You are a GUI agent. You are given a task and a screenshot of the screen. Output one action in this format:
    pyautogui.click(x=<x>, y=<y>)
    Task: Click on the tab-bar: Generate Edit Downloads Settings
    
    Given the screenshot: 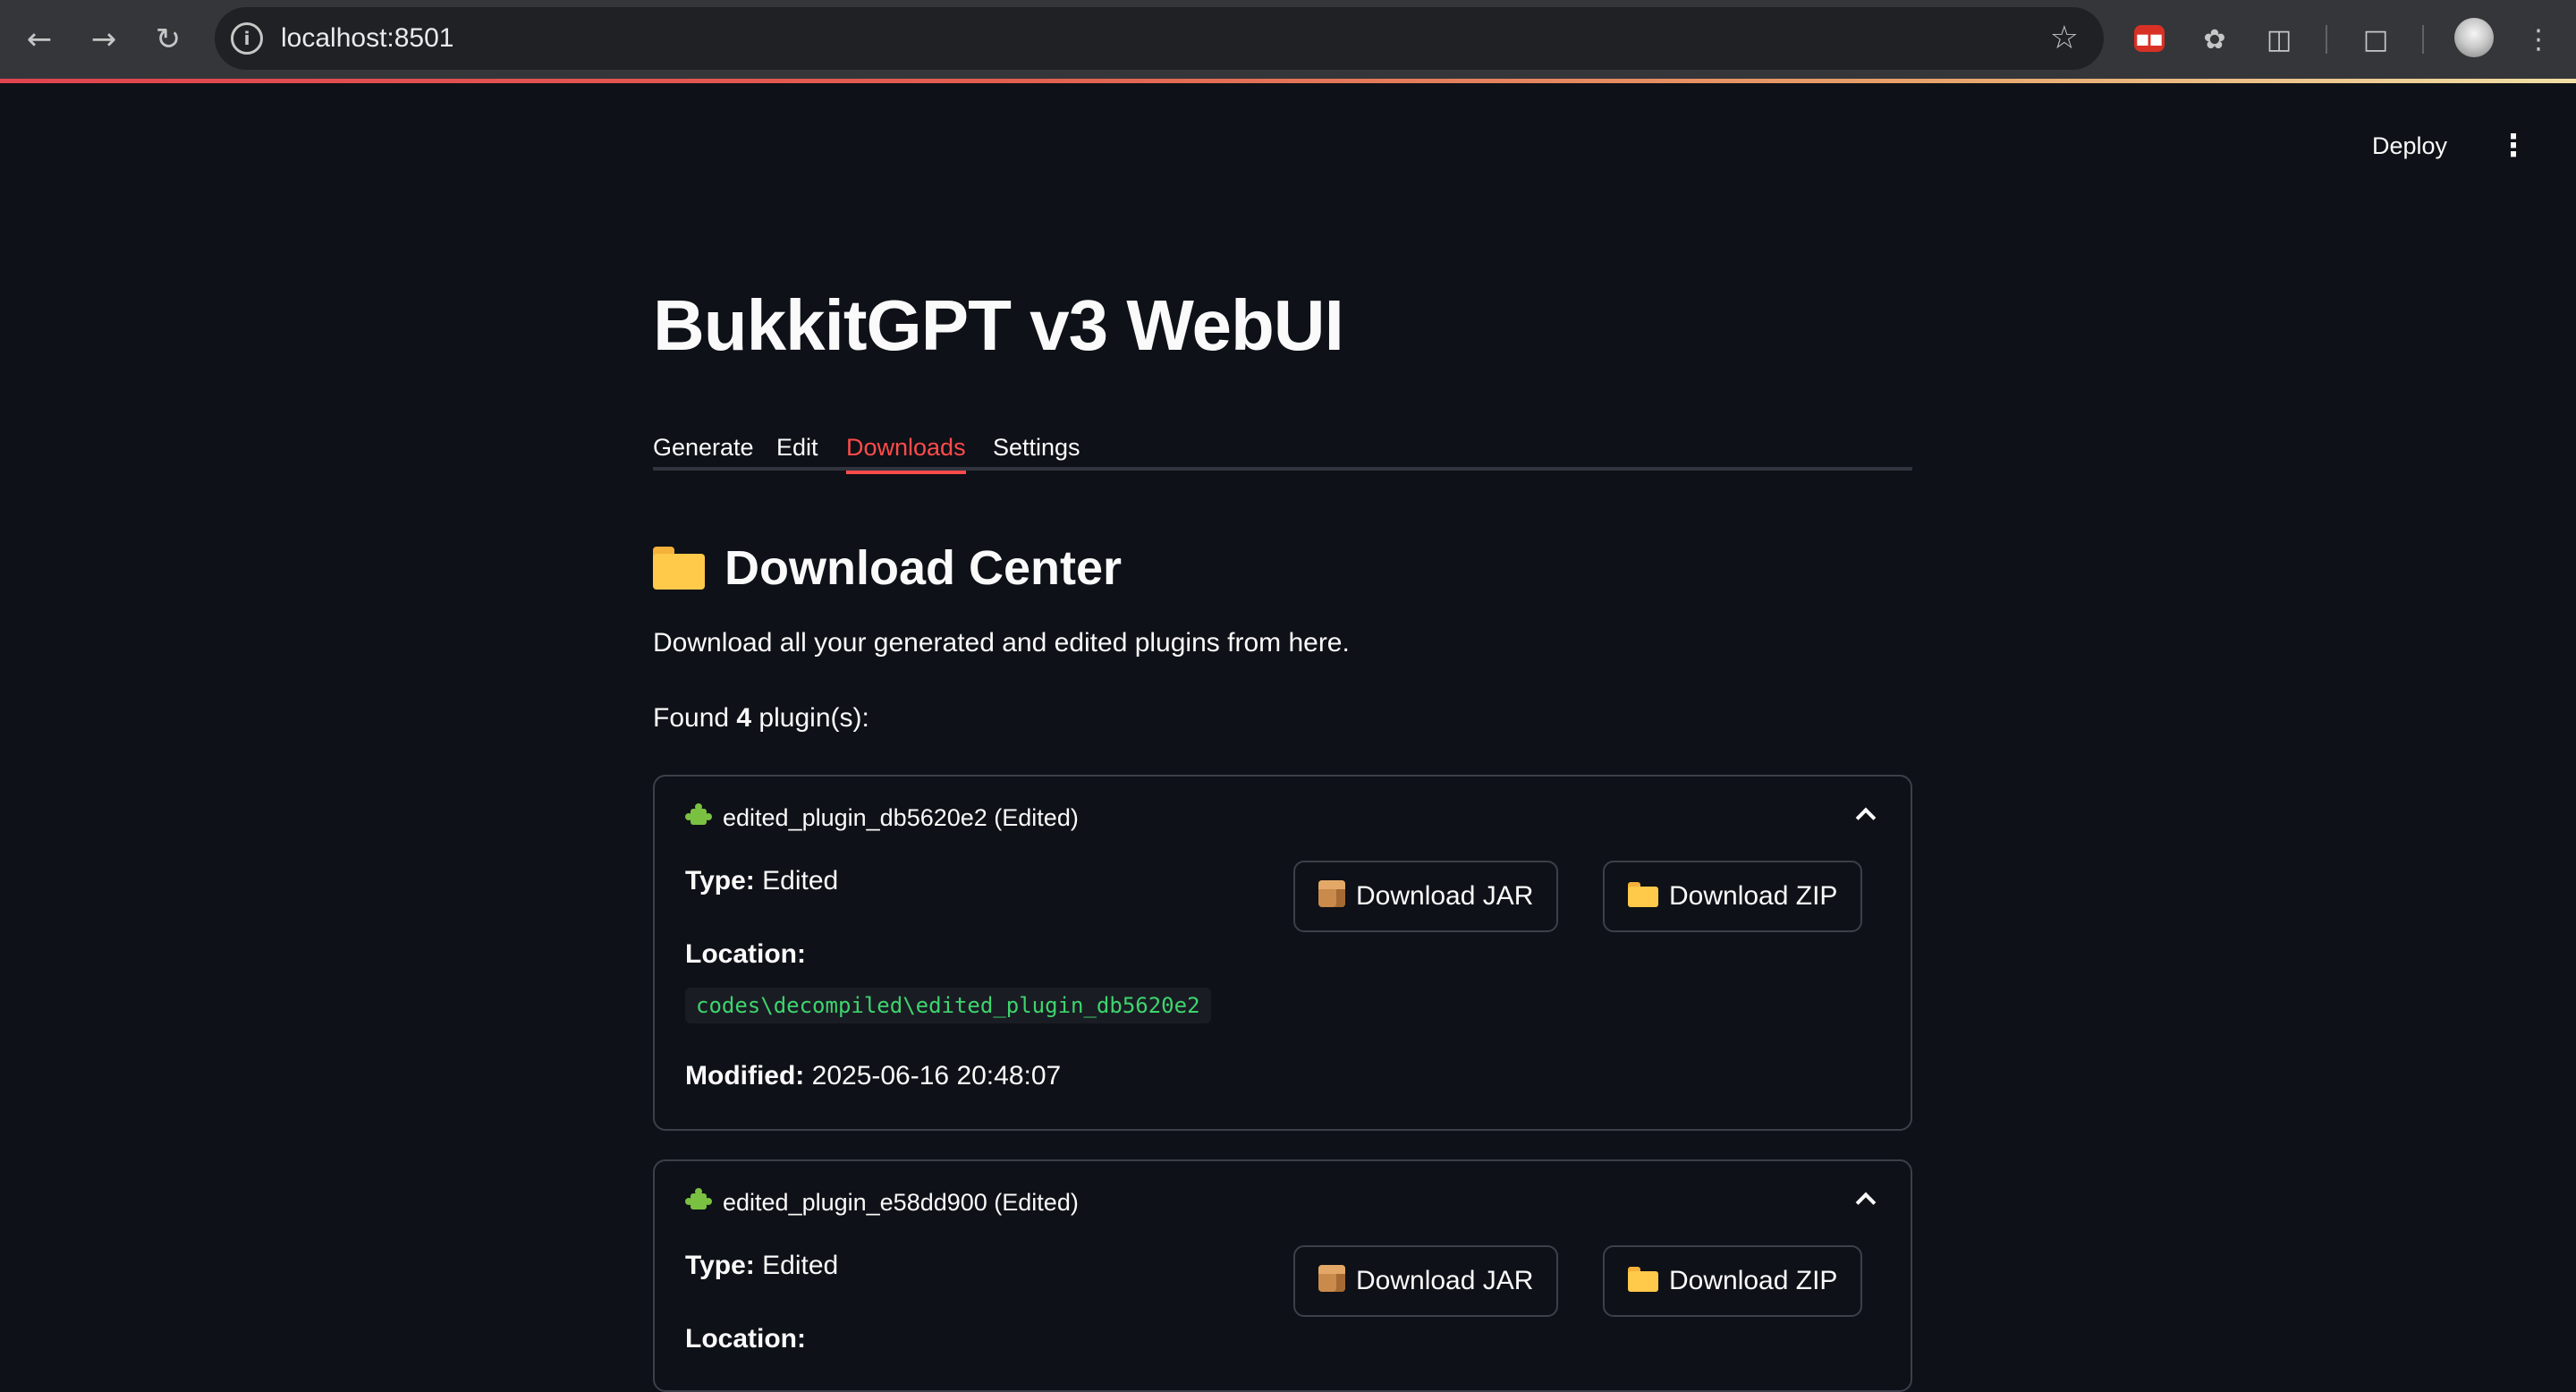 What is the action you would take?
    pyautogui.click(x=1282, y=451)
    